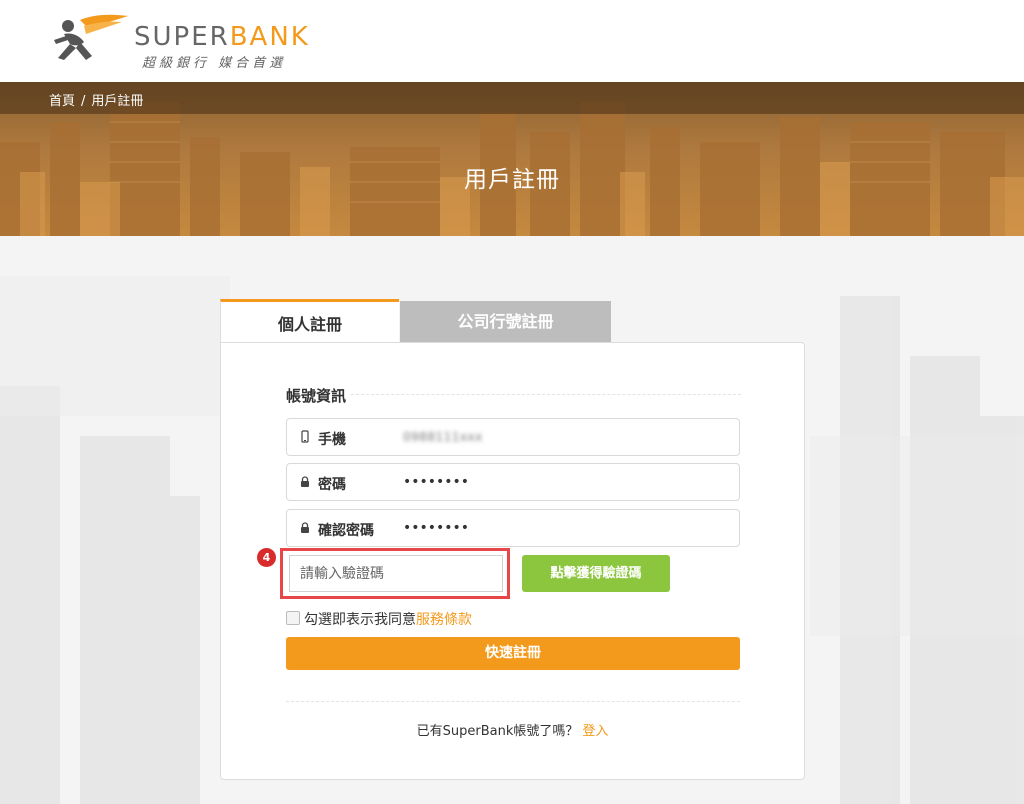 The image size is (1024, 804). I want to click on confirm-password-label: 確認密碼, so click(346, 531).